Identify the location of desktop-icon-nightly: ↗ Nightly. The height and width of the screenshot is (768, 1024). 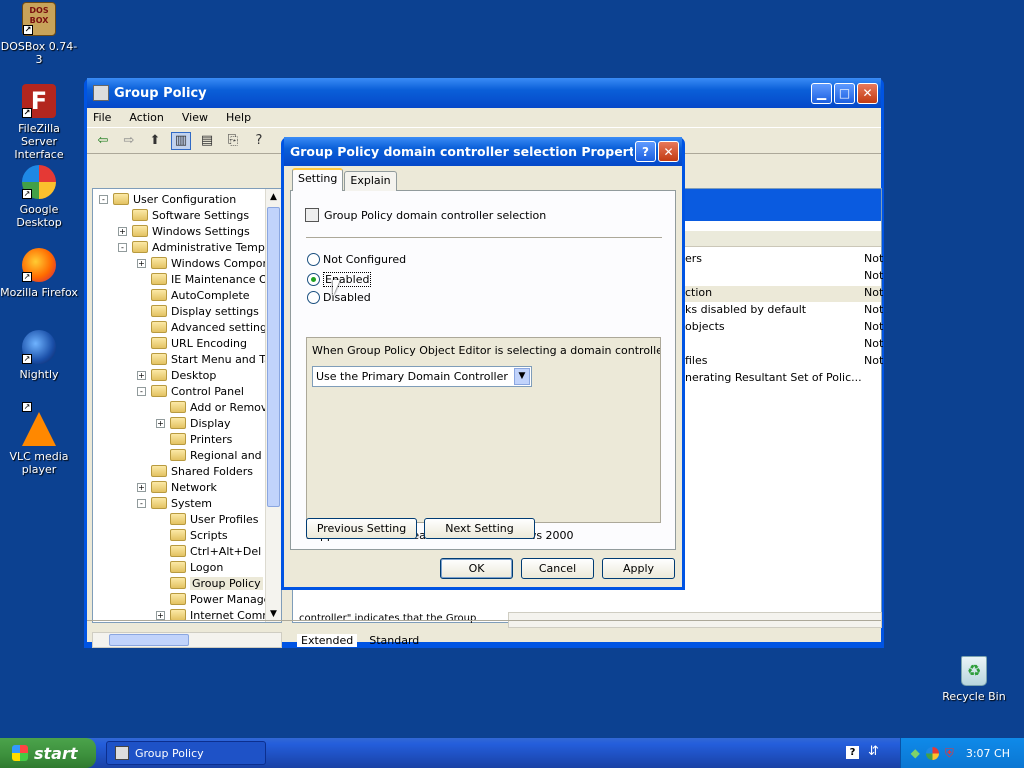
(39, 355).